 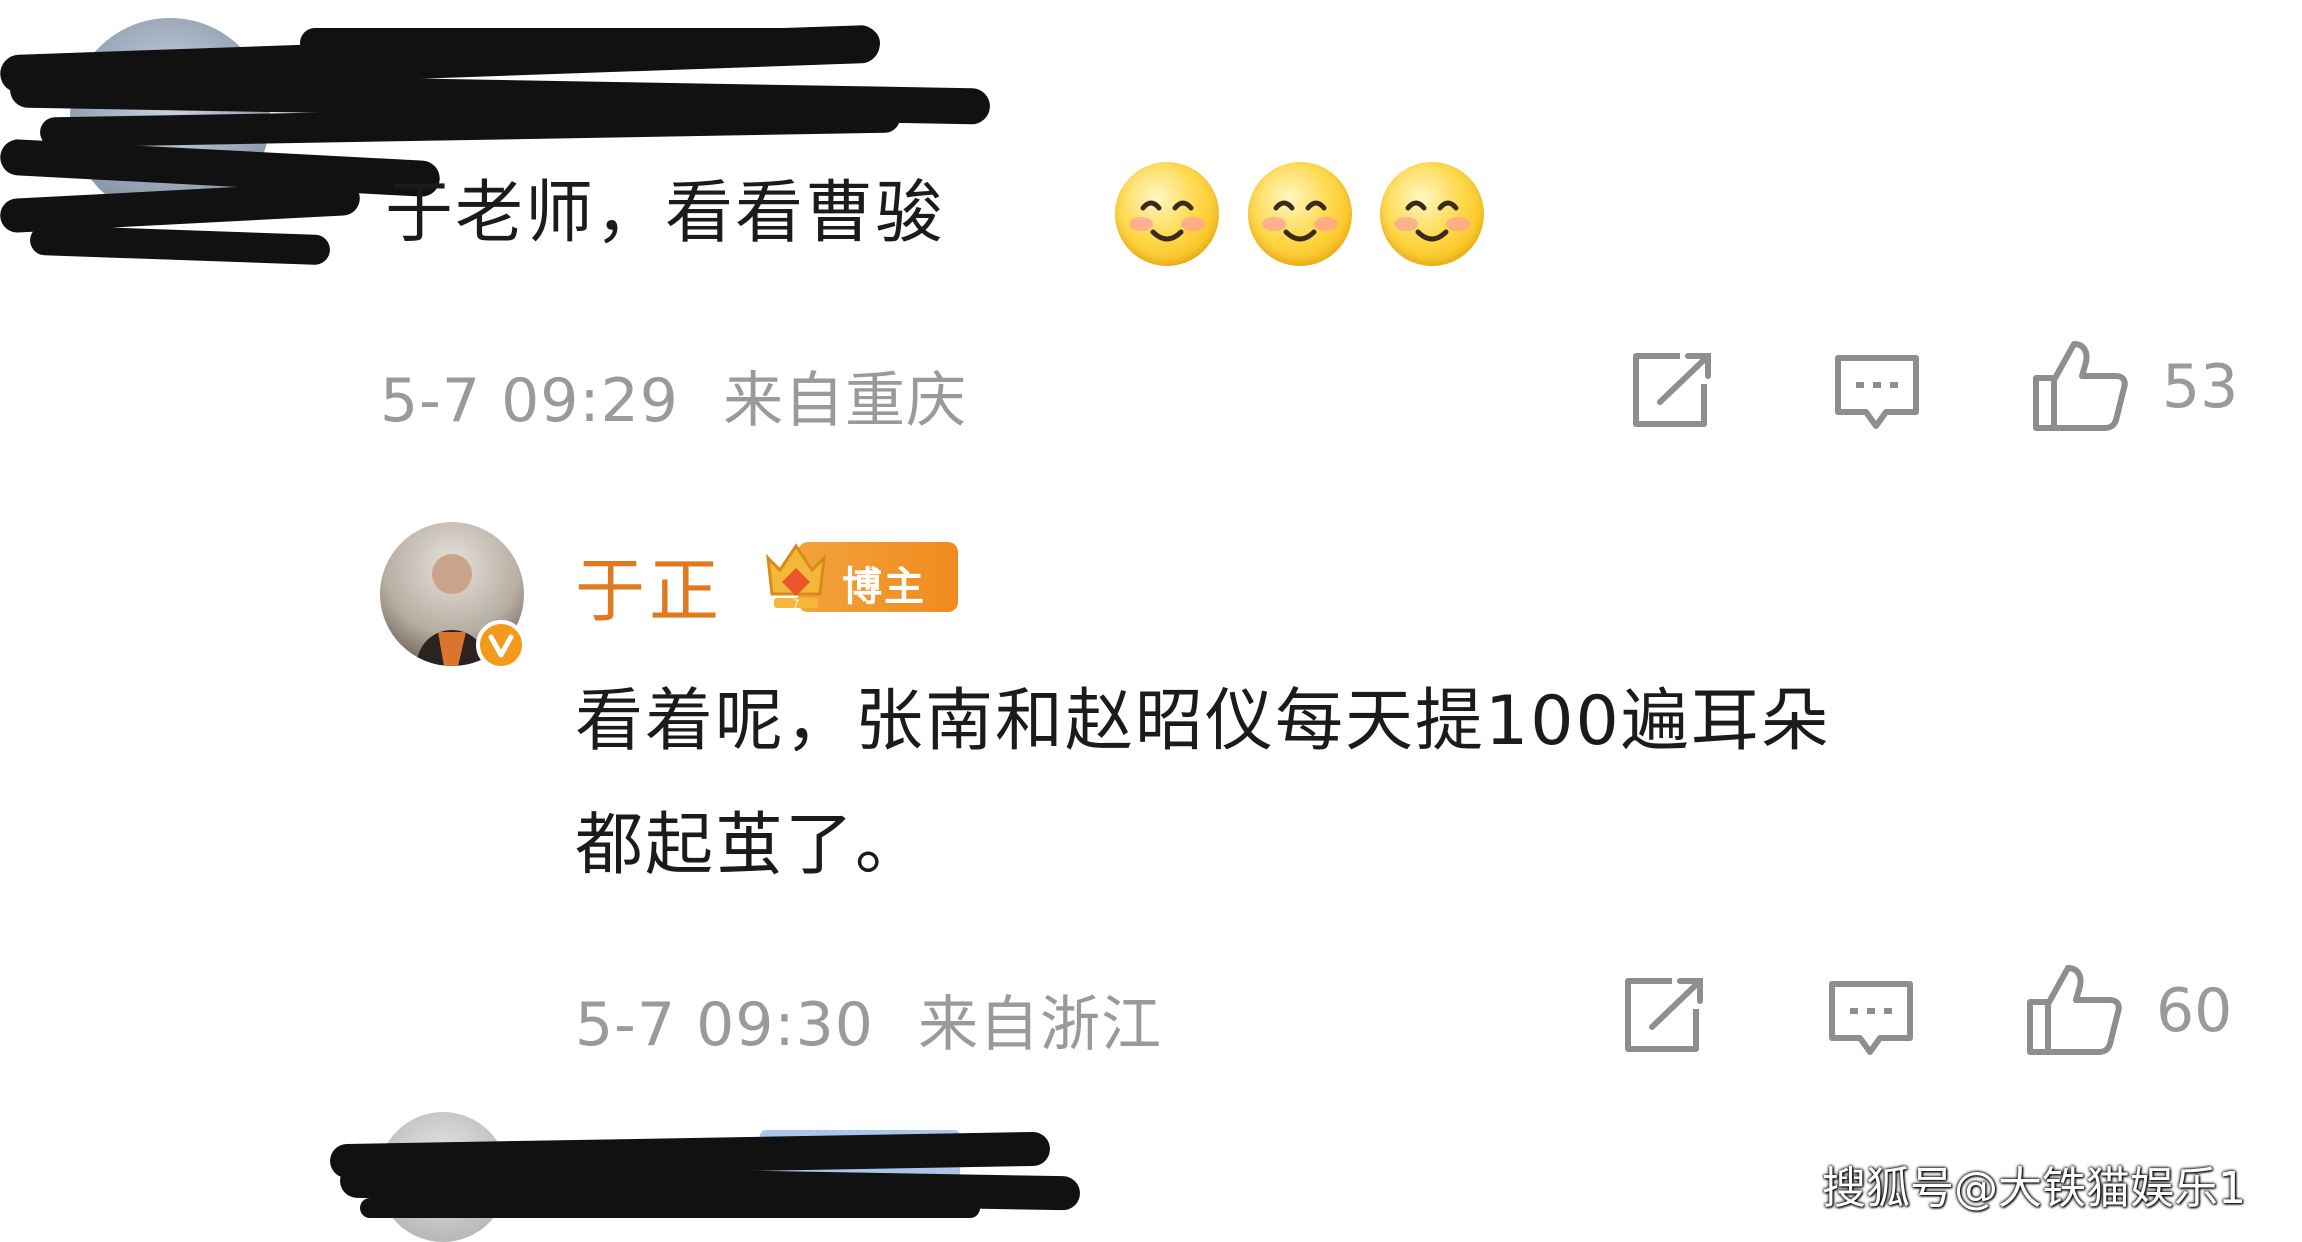 I want to click on comment-time: 5-7 09:29, so click(x=529, y=401).